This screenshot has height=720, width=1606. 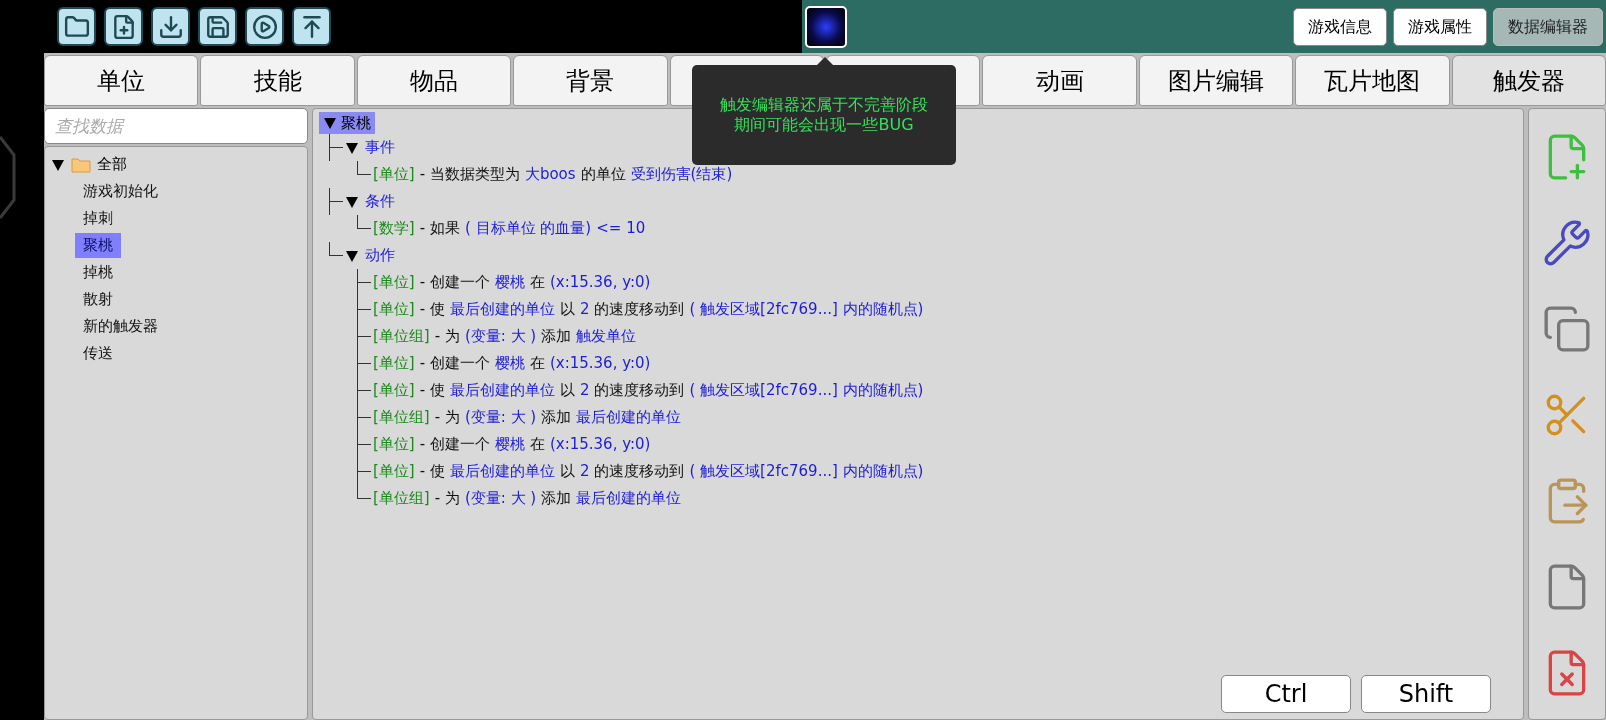 What do you see at coordinates (380, 201) in the screenshot?
I see `section-label: 条件` at bounding box center [380, 201].